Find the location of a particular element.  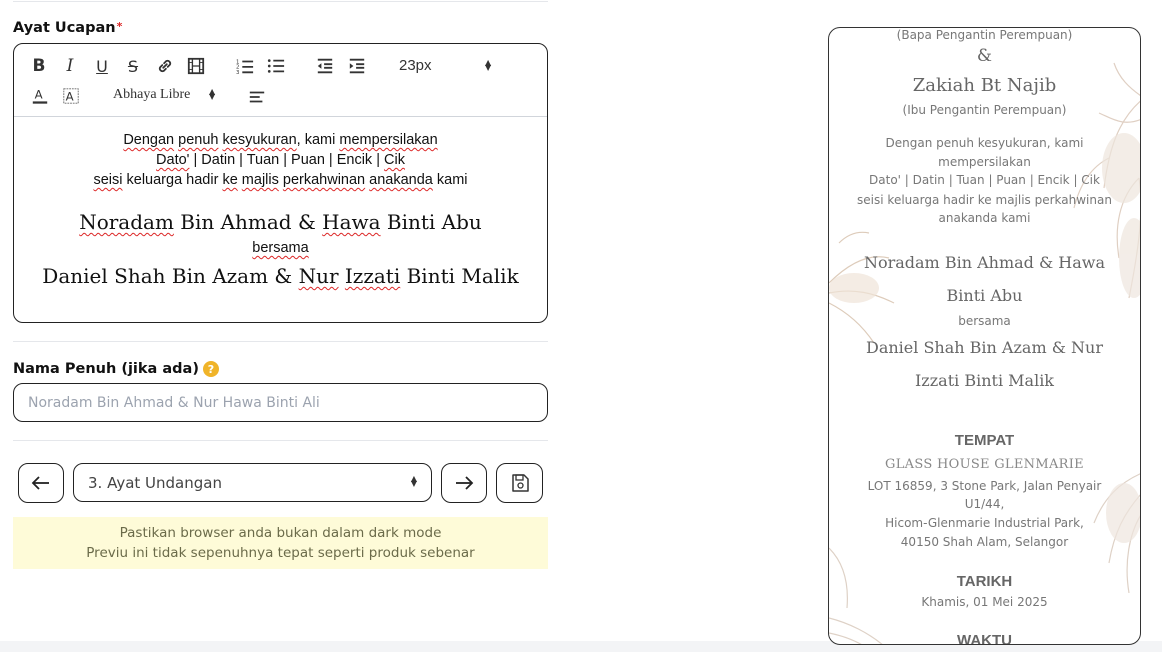

word: penuh is located at coordinates (198, 140).